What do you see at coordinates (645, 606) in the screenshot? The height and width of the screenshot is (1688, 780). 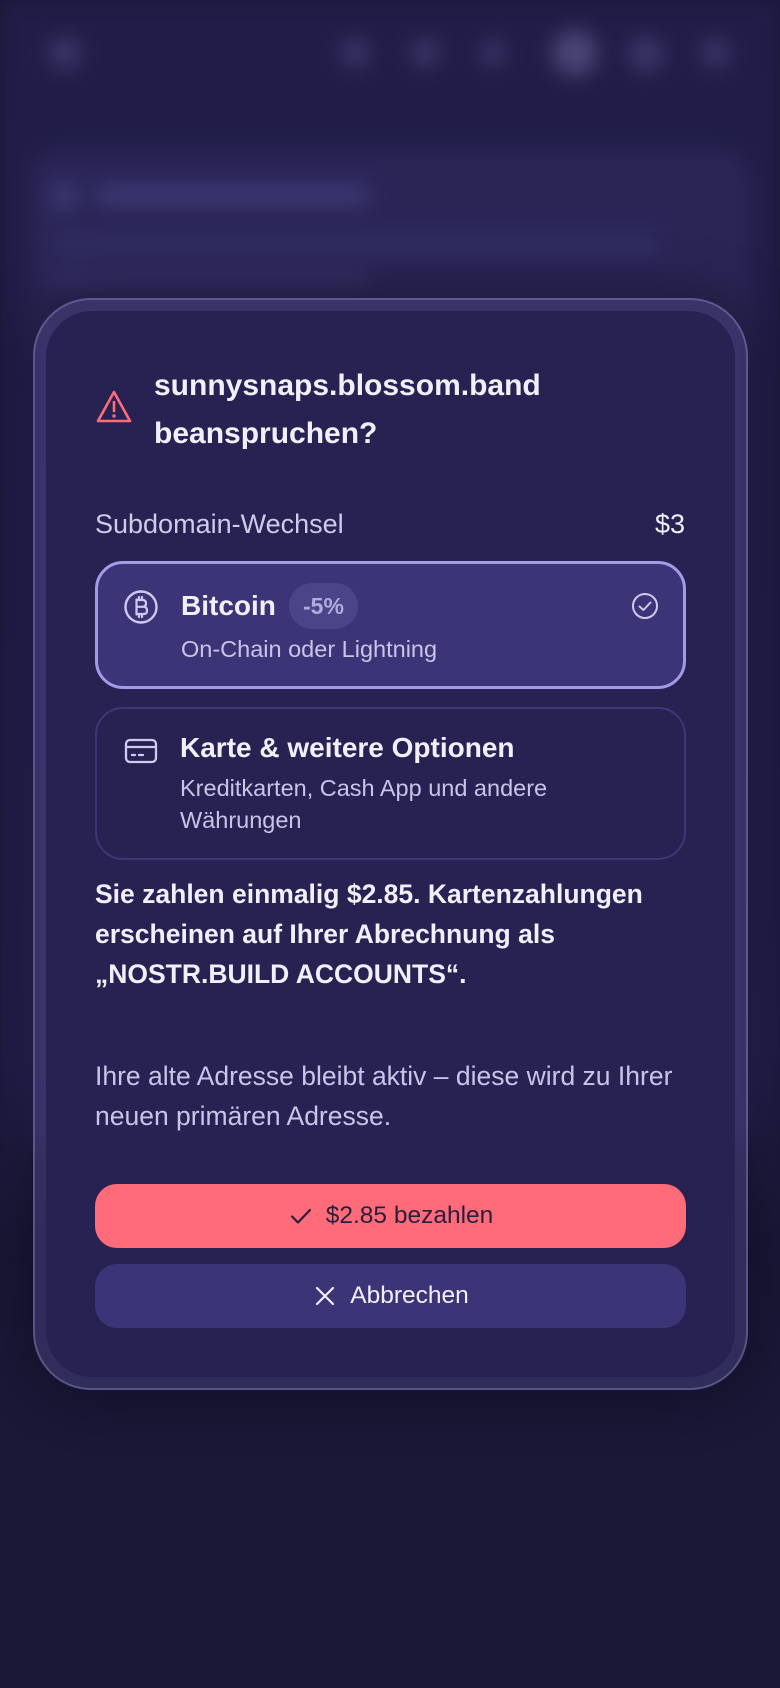 I see `selected-check-icon` at bounding box center [645, 606].